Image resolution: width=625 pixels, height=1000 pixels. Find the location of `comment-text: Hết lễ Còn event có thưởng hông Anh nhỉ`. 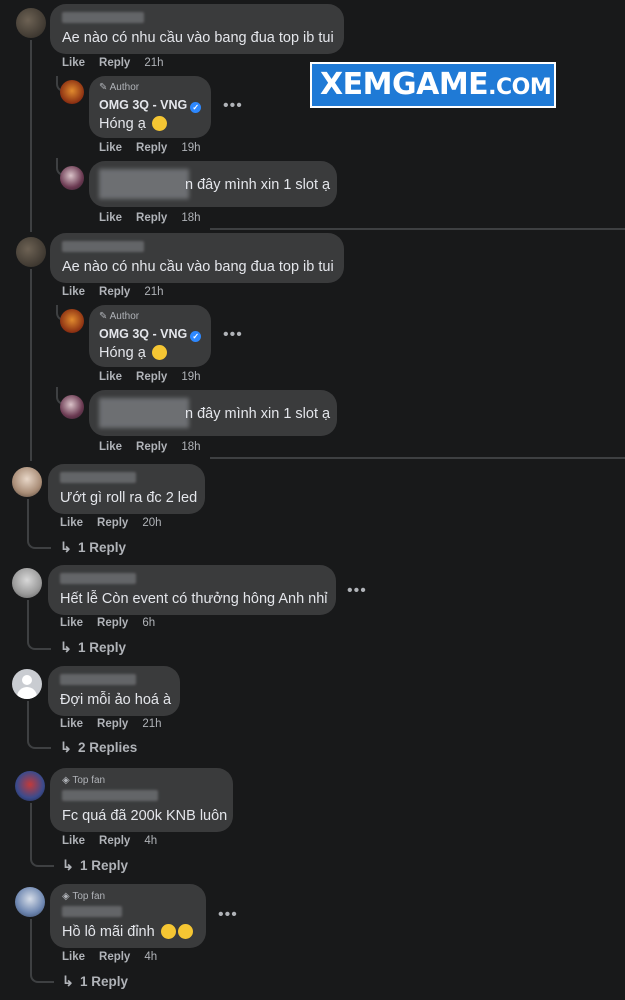

comment-text: Hết lễ Còn event có thưởng hông Anh nhỉ is located at coordinates (194, 599).